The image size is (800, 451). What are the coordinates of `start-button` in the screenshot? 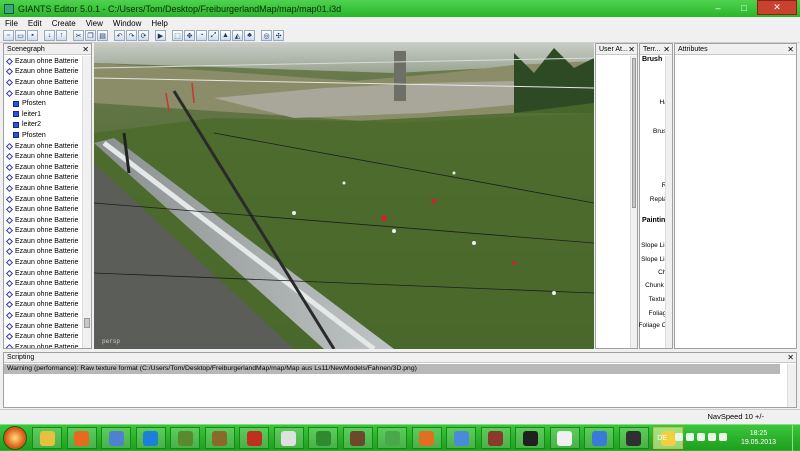 It's located at (15, 438).